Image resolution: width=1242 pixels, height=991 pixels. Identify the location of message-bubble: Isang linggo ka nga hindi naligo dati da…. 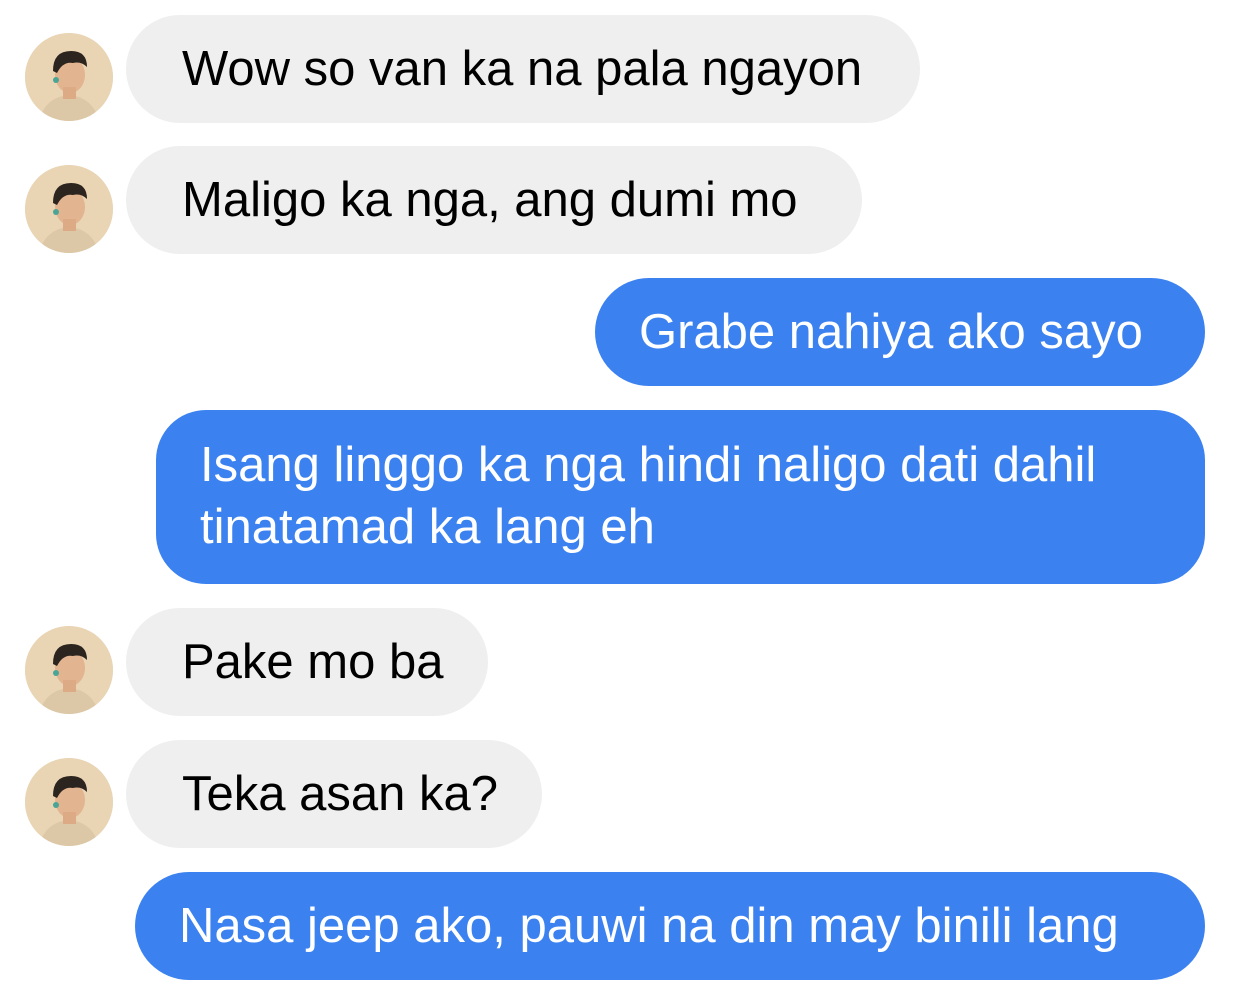
(680, 497).